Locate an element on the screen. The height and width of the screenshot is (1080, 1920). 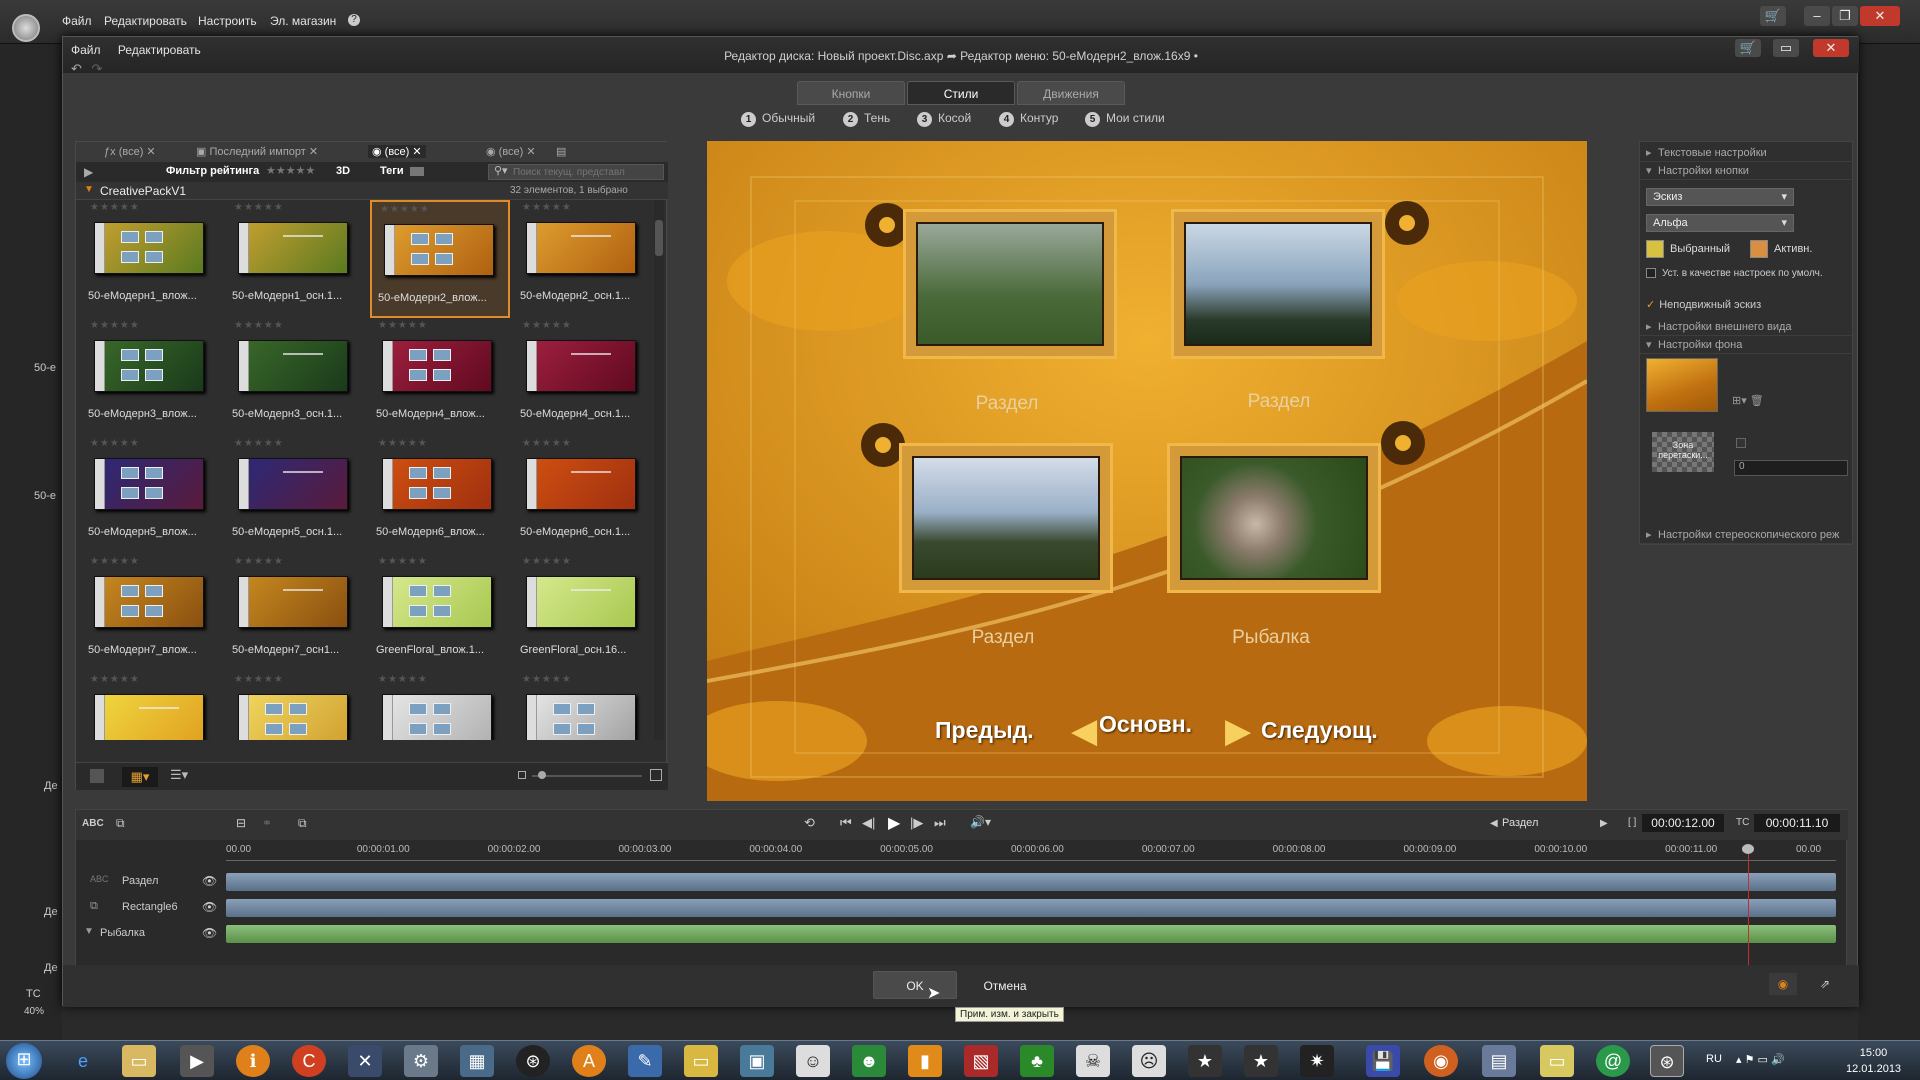
playhead is located at coordinates (1748, 909).